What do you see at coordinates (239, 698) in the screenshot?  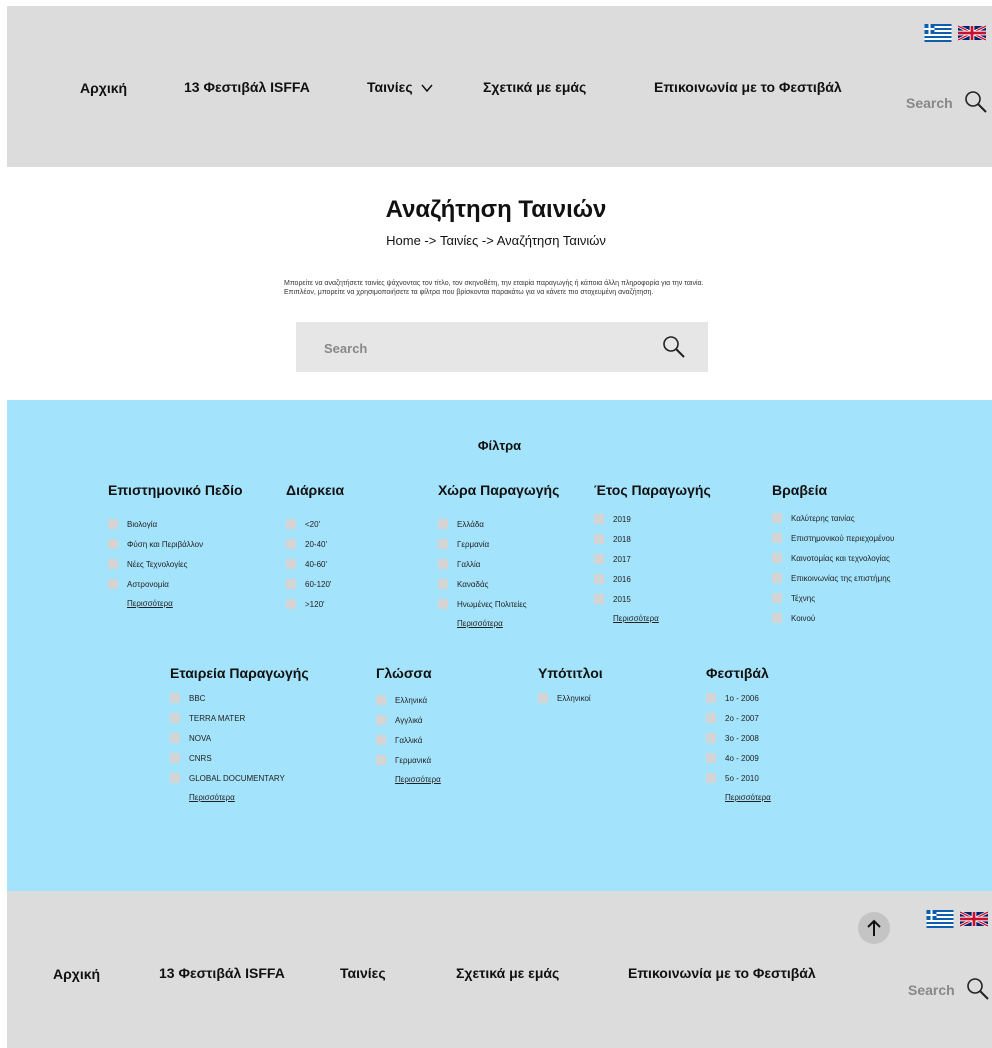 I see `filter-option: BBC` at bounding box center [239, 698].